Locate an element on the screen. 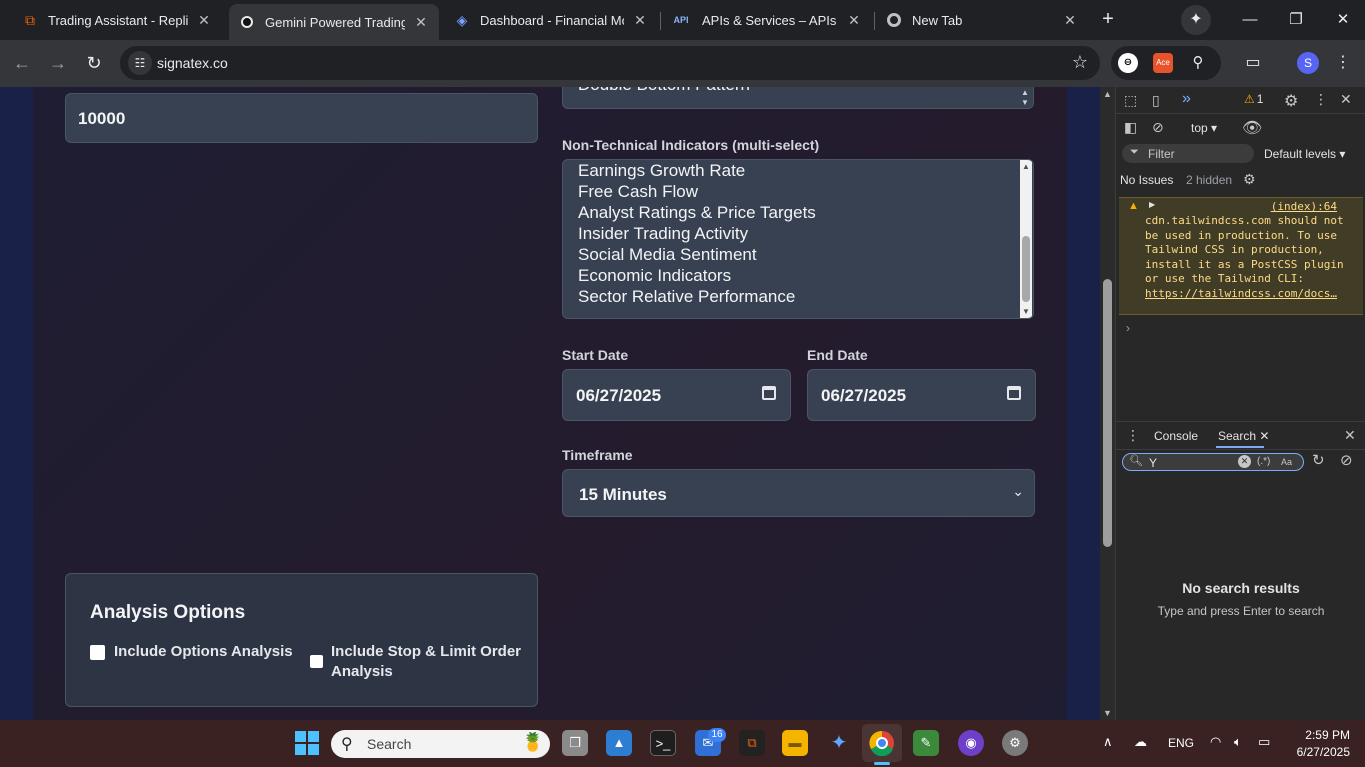 The width and height of the screenshot is (1365, 767). timeframe-select: 15 Minutes ⌄ is located at coordinates (798, 493).